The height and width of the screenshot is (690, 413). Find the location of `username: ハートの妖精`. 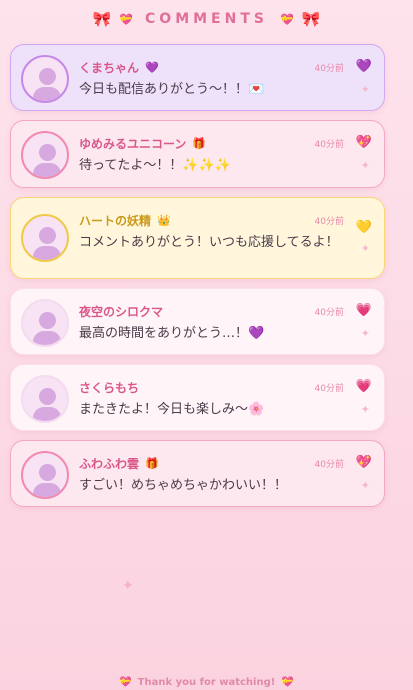

username: ハートの妖精 is located at coordinates (115, 221).